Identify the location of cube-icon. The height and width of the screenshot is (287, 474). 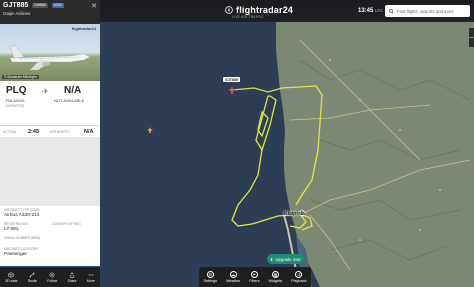
(11, 274).